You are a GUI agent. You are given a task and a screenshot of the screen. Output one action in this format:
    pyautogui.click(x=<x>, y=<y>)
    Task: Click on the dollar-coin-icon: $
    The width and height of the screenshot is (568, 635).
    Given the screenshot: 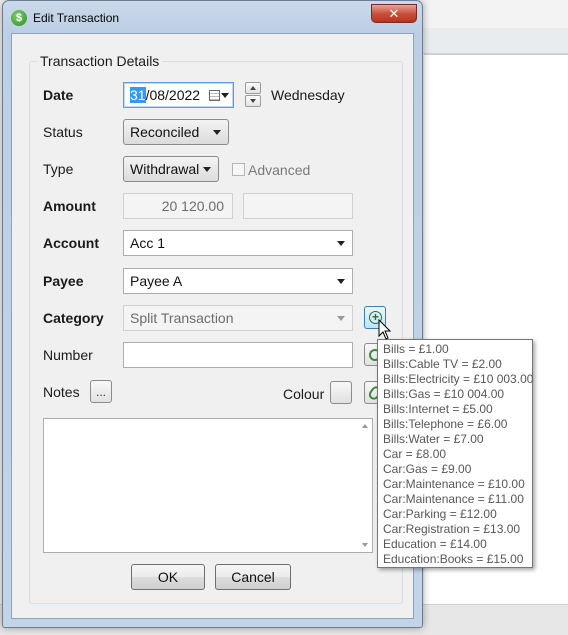 What is the action you would take?
    pyautogui.click(x=19, y=18)
    